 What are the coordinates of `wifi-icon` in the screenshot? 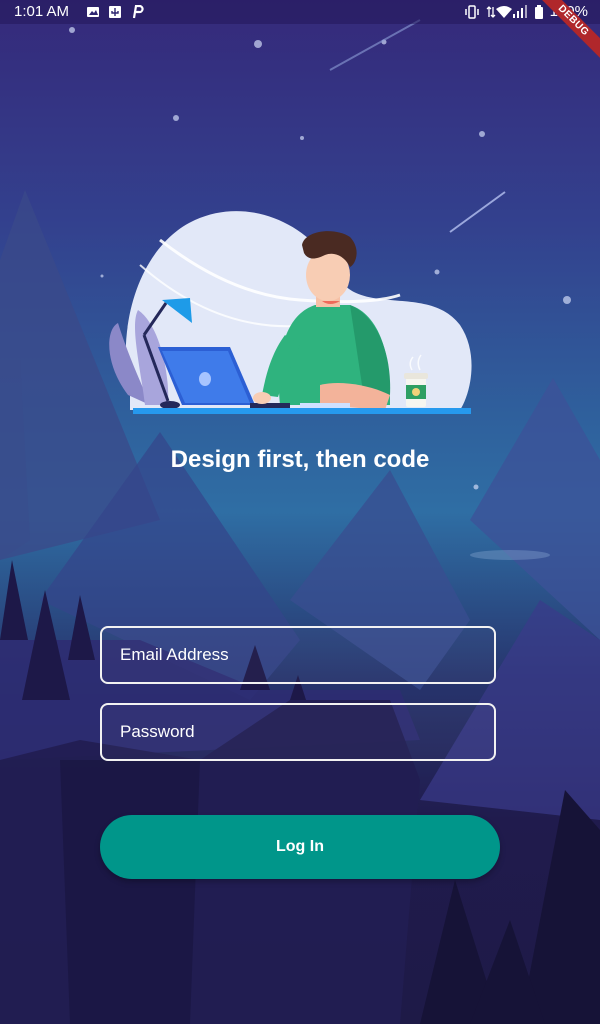 It's located at (504, 12).